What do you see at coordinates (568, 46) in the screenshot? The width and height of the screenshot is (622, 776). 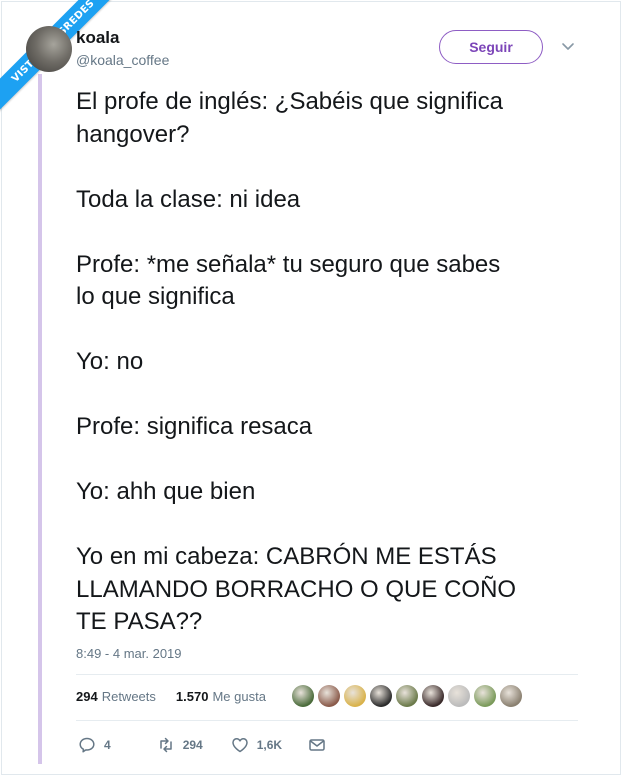 I see `chevron-down-icon` at bounding box center [568, 46].